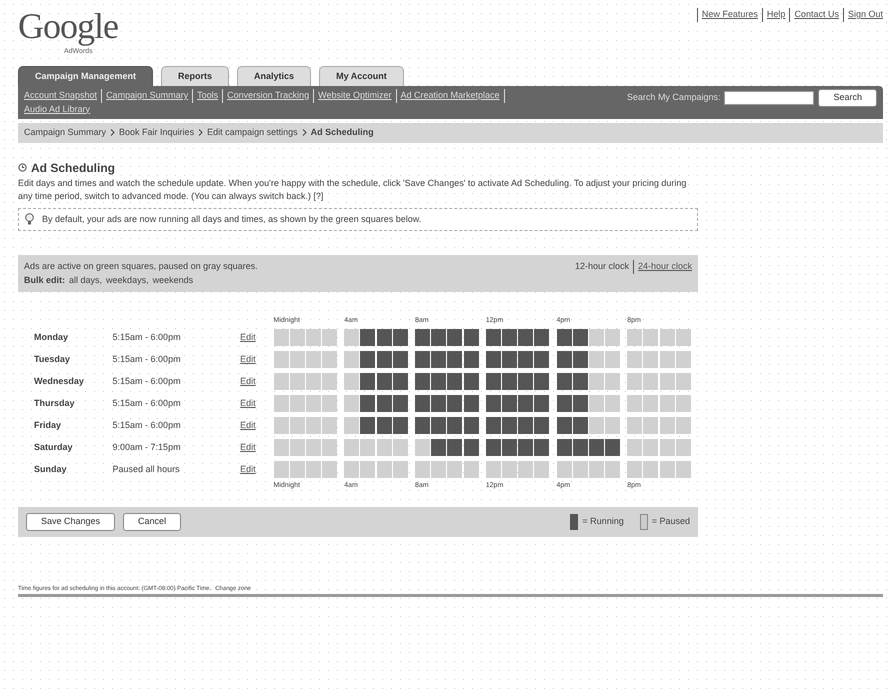  I want to click on bulk-edit-link: weekdays,, so click(127, 280).